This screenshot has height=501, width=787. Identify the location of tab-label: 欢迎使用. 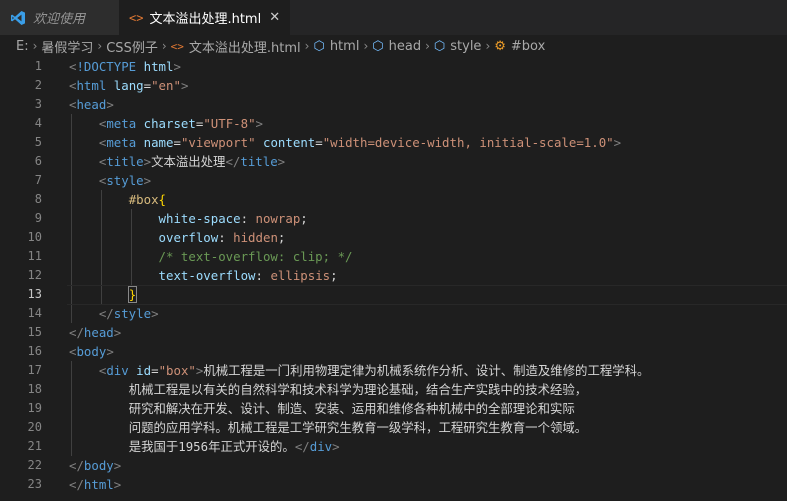
(59, 19).